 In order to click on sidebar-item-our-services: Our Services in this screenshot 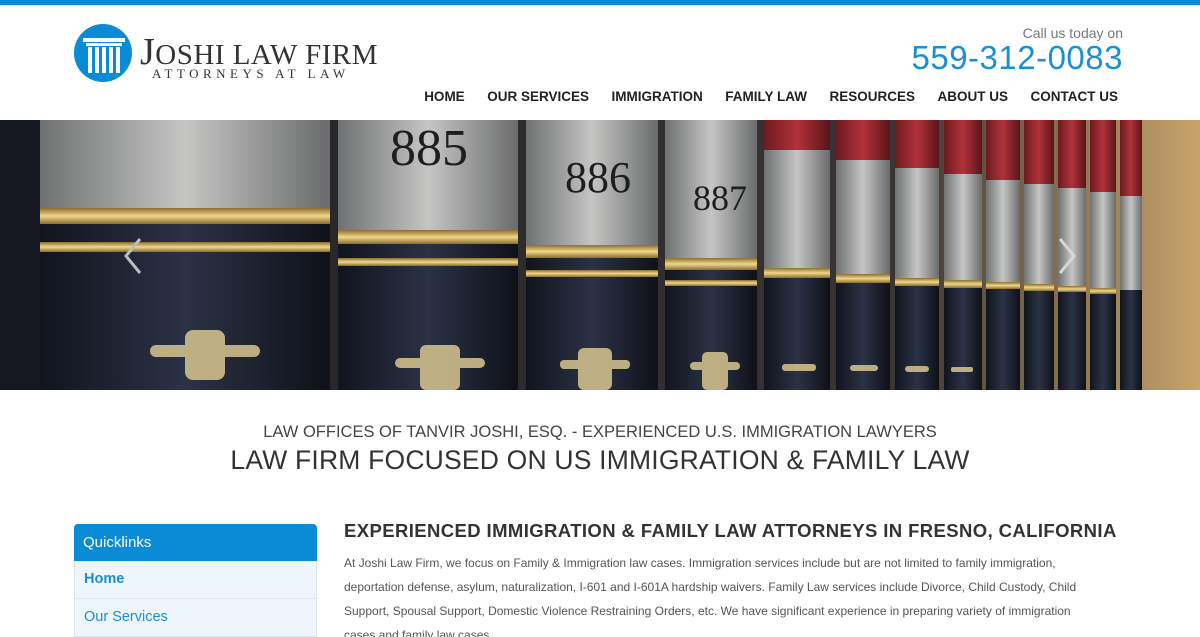, I will do `click(195, 618)`.